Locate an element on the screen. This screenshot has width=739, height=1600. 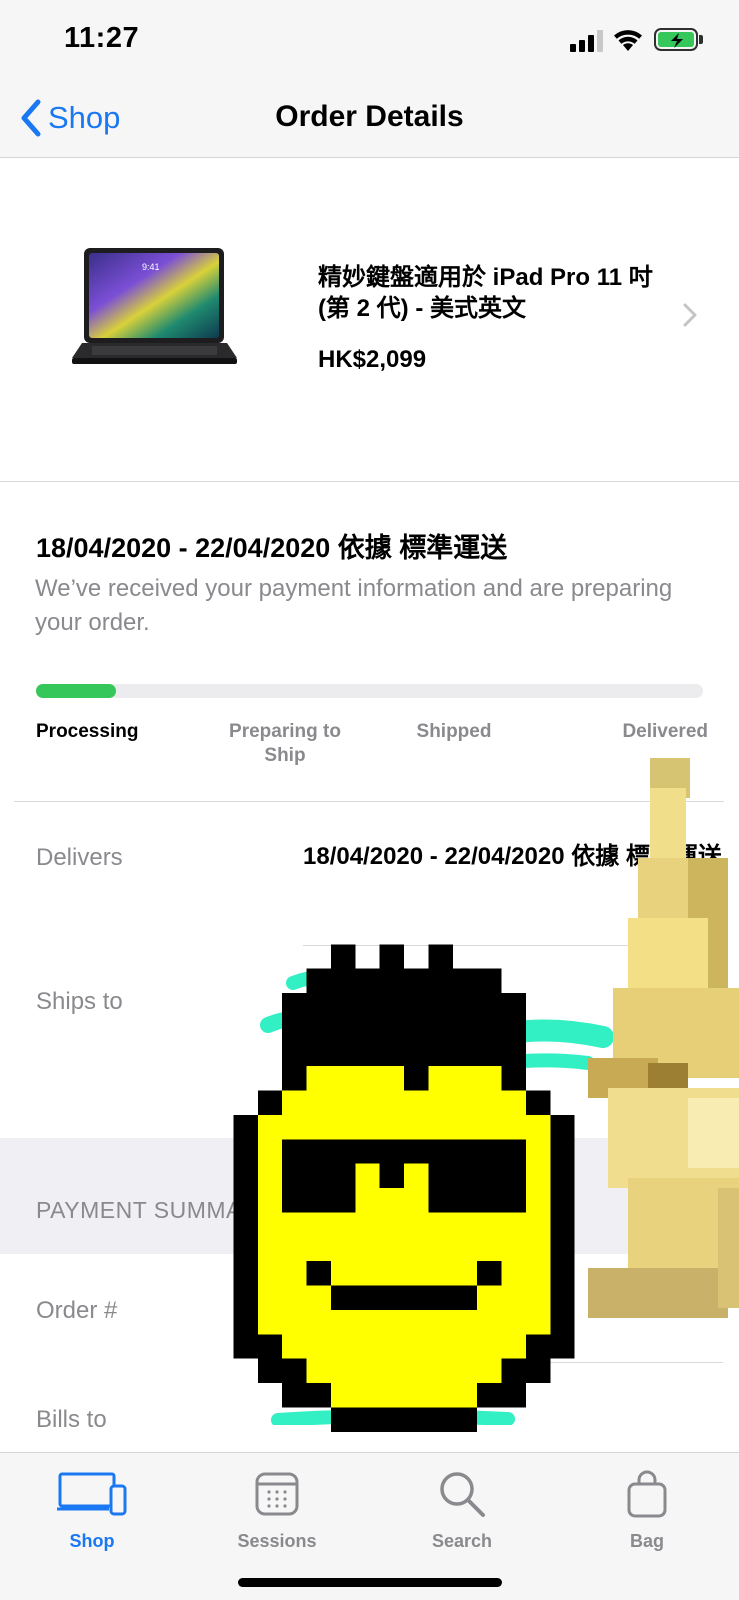
navigation-bar: Shop Order Details is located at coordinates (369, 119).